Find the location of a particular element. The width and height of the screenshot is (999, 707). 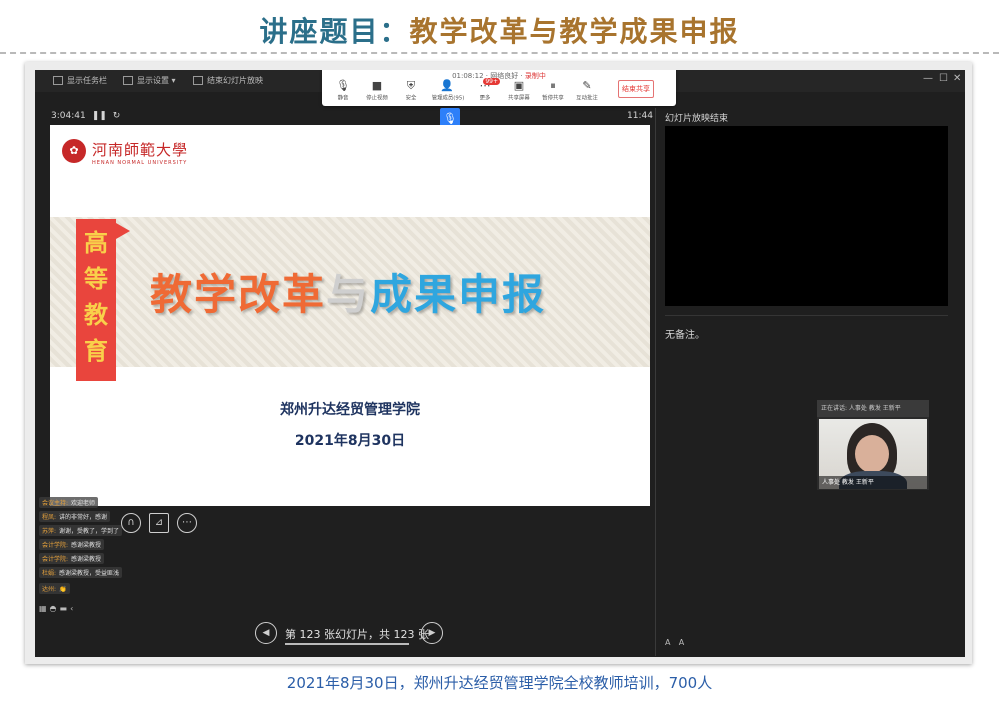

security-button: ⛨ 安全 is located at coordinates (411, 90).